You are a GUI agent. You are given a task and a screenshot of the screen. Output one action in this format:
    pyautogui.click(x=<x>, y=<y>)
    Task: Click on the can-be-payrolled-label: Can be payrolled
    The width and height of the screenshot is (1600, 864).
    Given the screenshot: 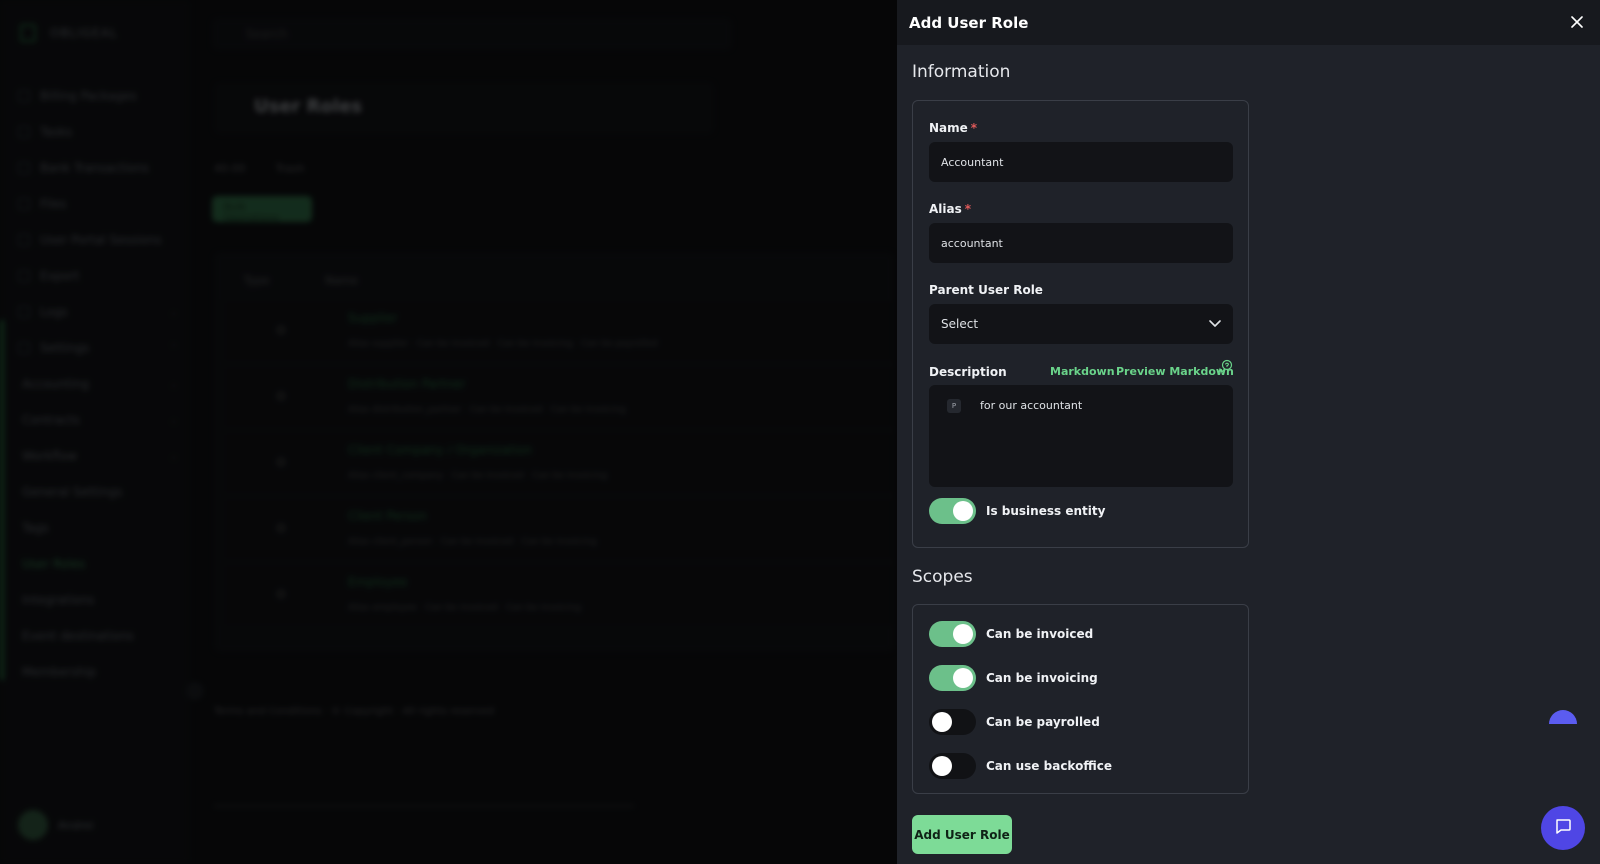 What is the action you would take?
    pyautogui.click(x=1043, y=722)
    